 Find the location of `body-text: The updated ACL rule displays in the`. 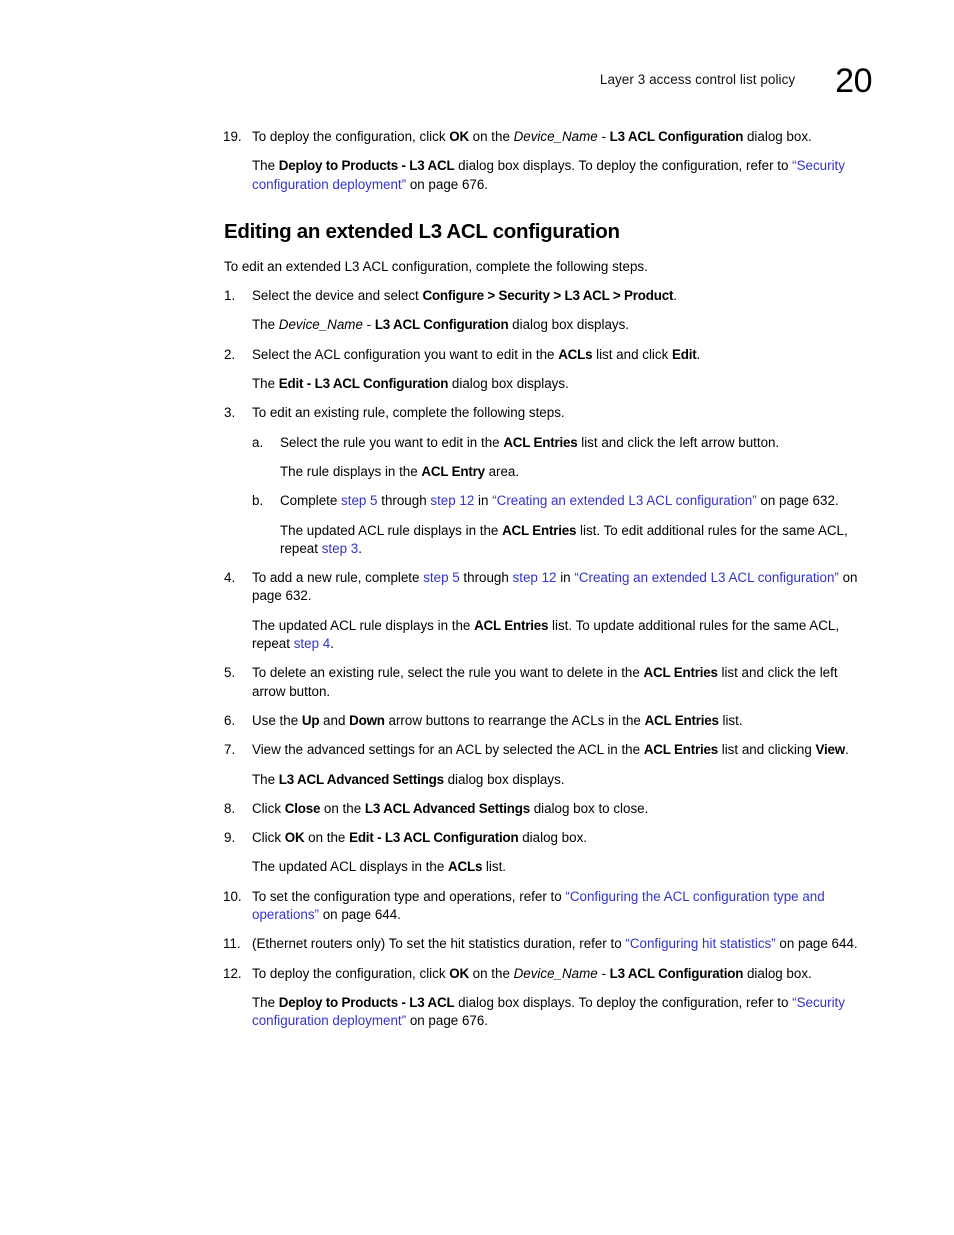

body-text: The updated ACL rule displays in the is located at coordinates (363, 625).